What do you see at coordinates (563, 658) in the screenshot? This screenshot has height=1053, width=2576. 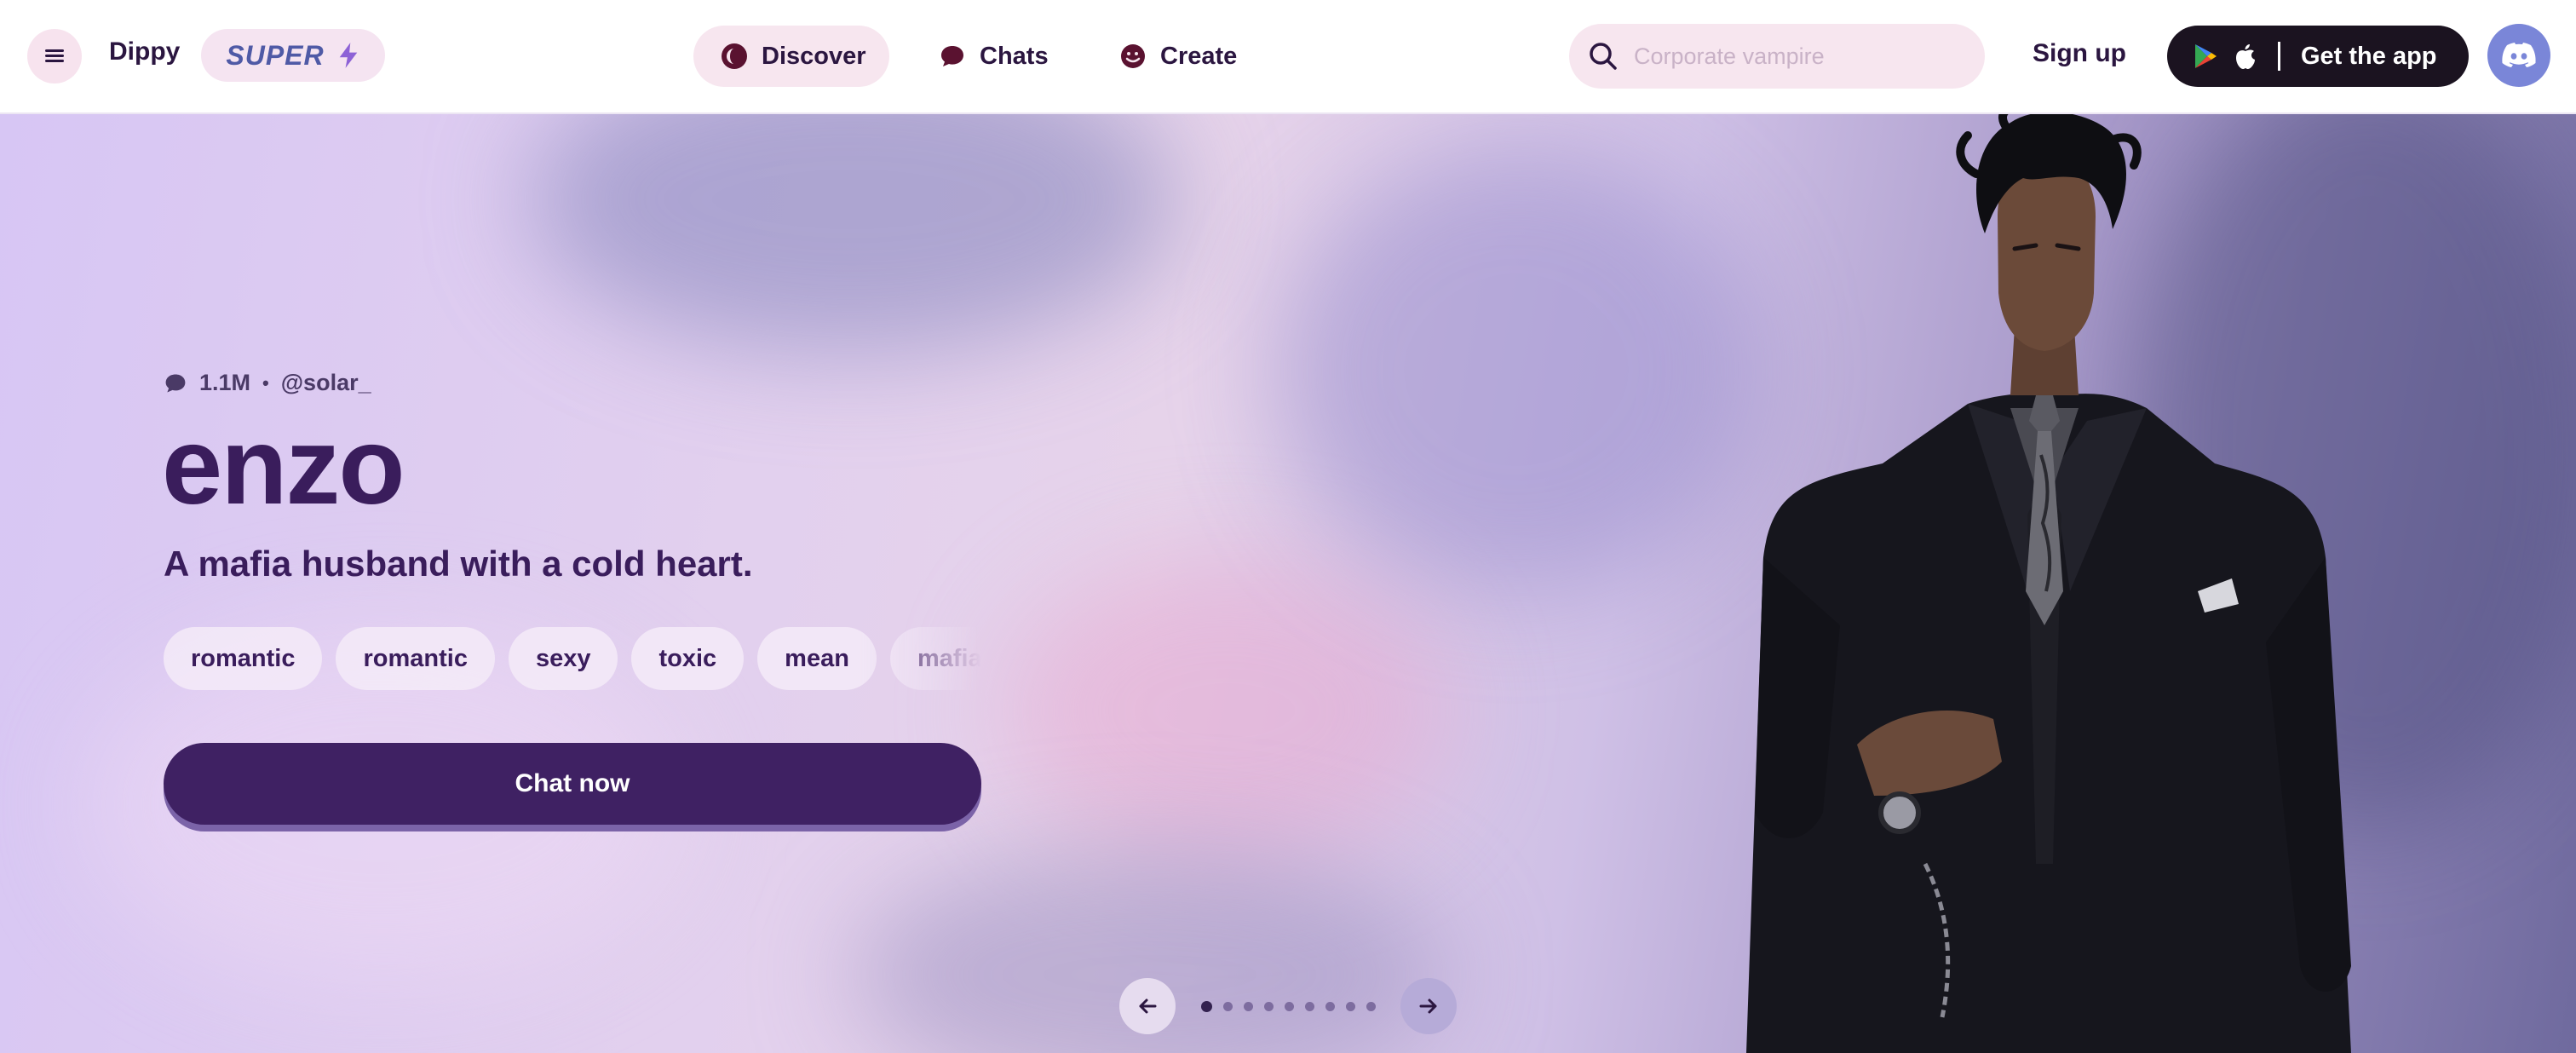 I see `tag-chip: sexy` at bounding box center [563, 658].